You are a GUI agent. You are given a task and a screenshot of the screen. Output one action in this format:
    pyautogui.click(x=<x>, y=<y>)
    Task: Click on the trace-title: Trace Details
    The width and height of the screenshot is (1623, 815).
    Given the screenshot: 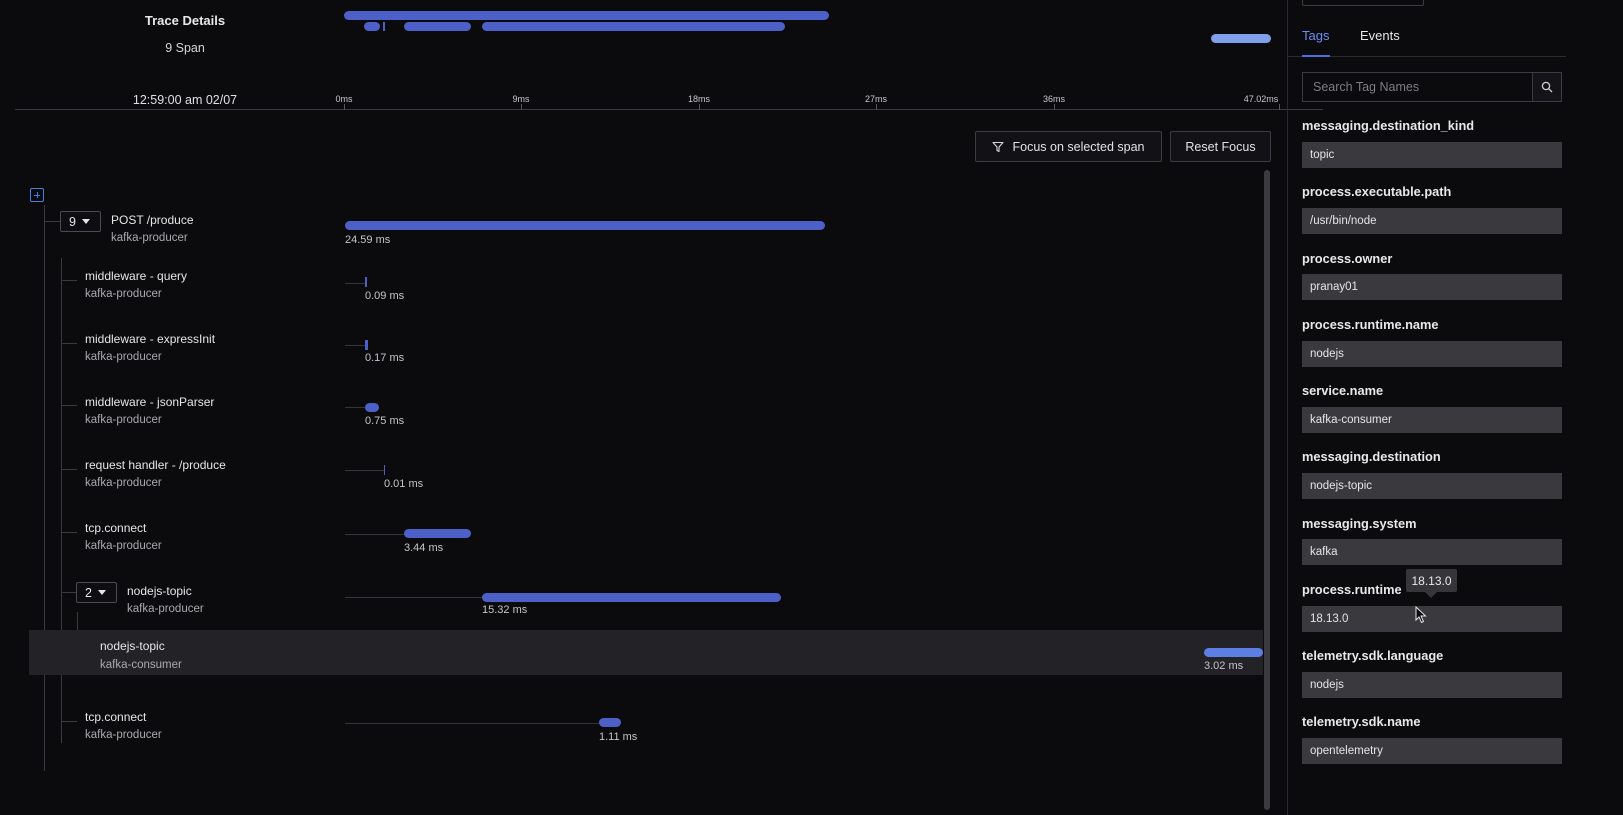 What is the action you would take?
    pyautogui.click(x=185, y=20)
    